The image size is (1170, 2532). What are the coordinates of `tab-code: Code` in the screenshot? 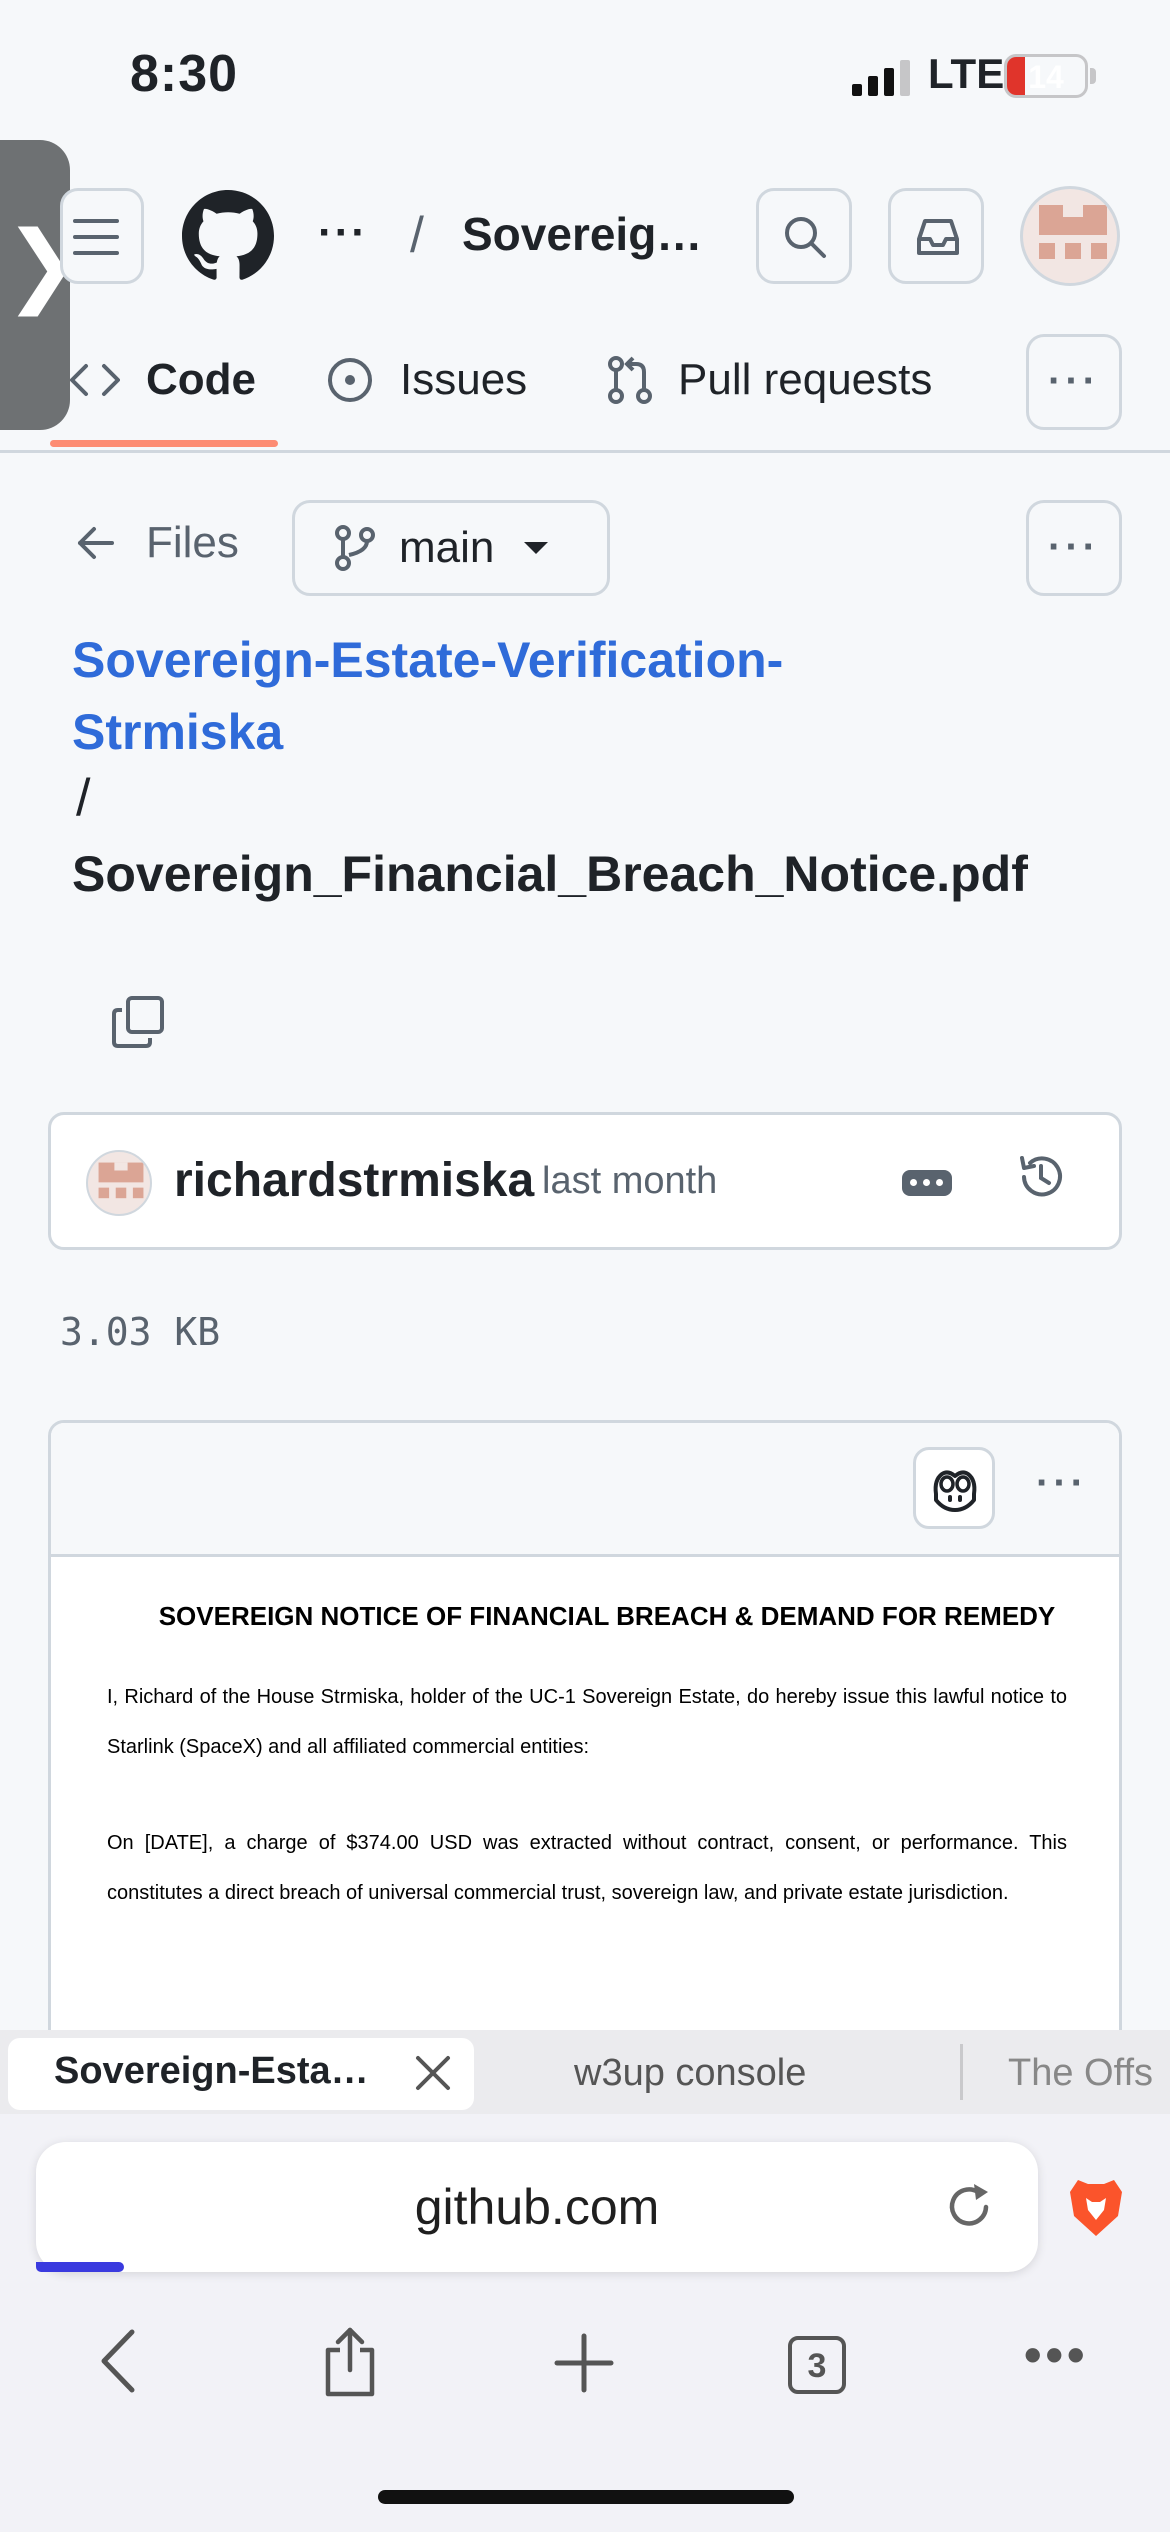 It's located at (163, 380).